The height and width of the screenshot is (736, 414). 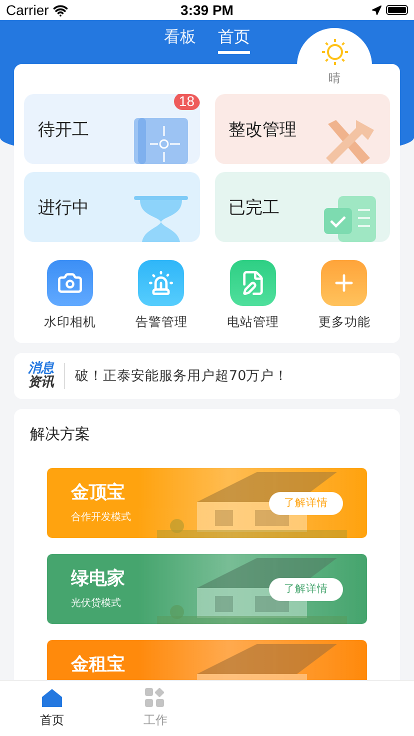 I want to click on details-button: 了解详情, so click(x=306, y=589).